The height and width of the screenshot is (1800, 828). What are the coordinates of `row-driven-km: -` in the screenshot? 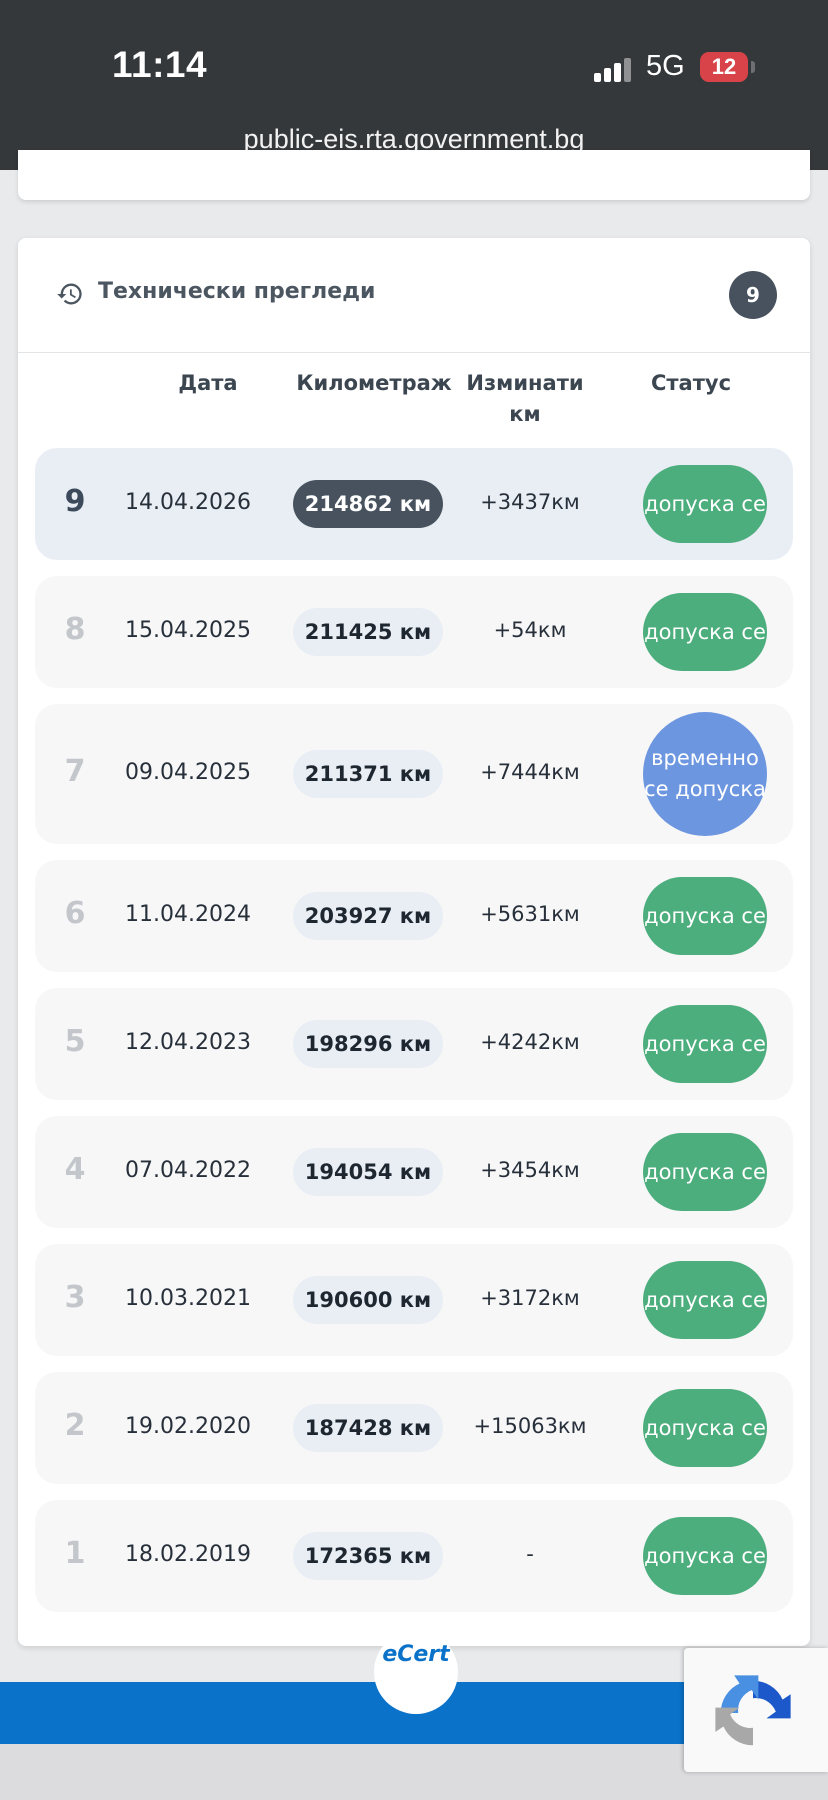 It's located at (530, 1554).